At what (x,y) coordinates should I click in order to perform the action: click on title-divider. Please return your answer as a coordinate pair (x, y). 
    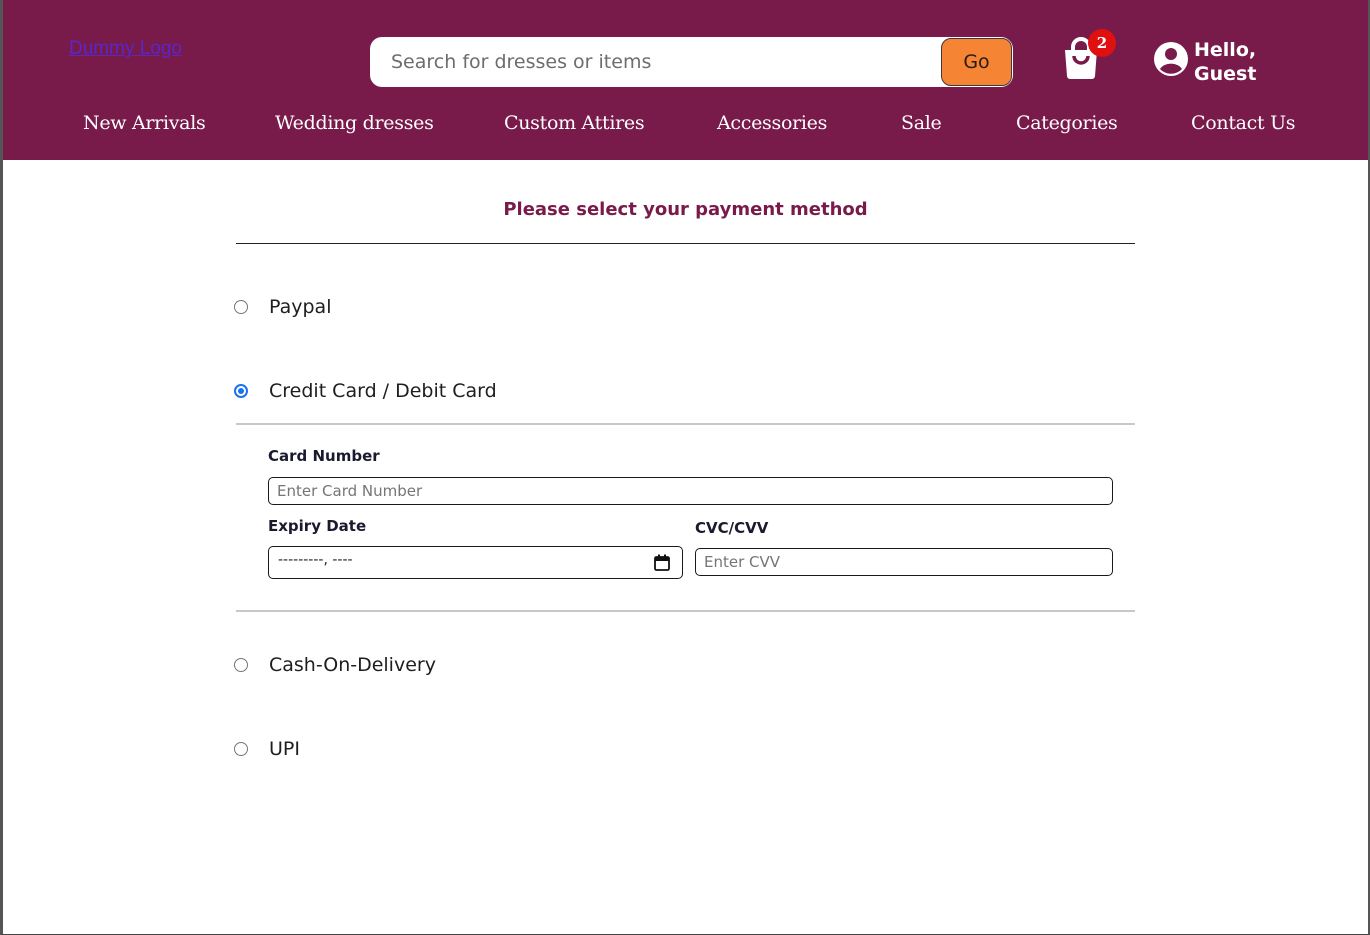
    Looking at the image, I should click on (685, 243).